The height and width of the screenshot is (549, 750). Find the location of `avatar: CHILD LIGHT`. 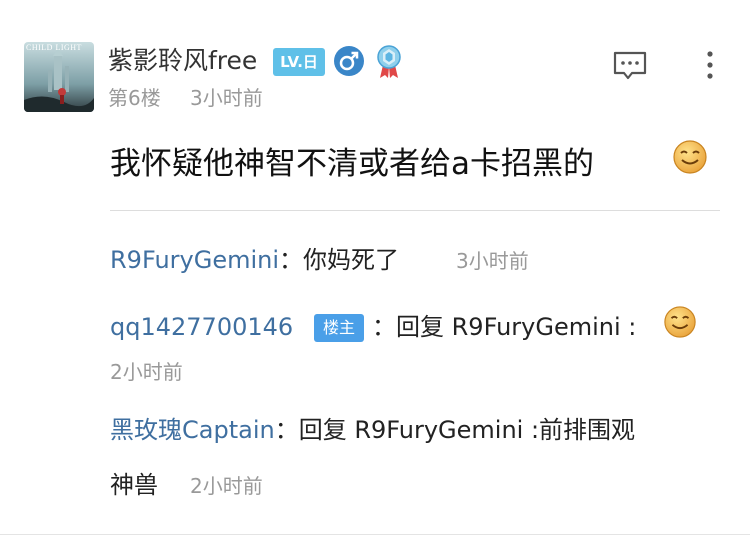

avatar: CHILD LIGHT is located at coordinates (59, 77).